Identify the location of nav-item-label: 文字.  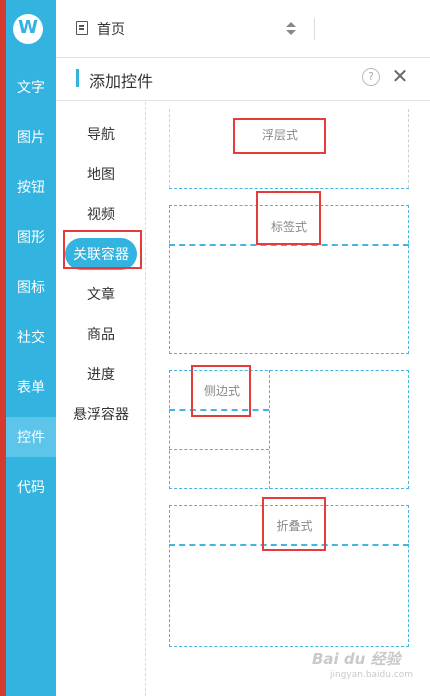
(31, 88).